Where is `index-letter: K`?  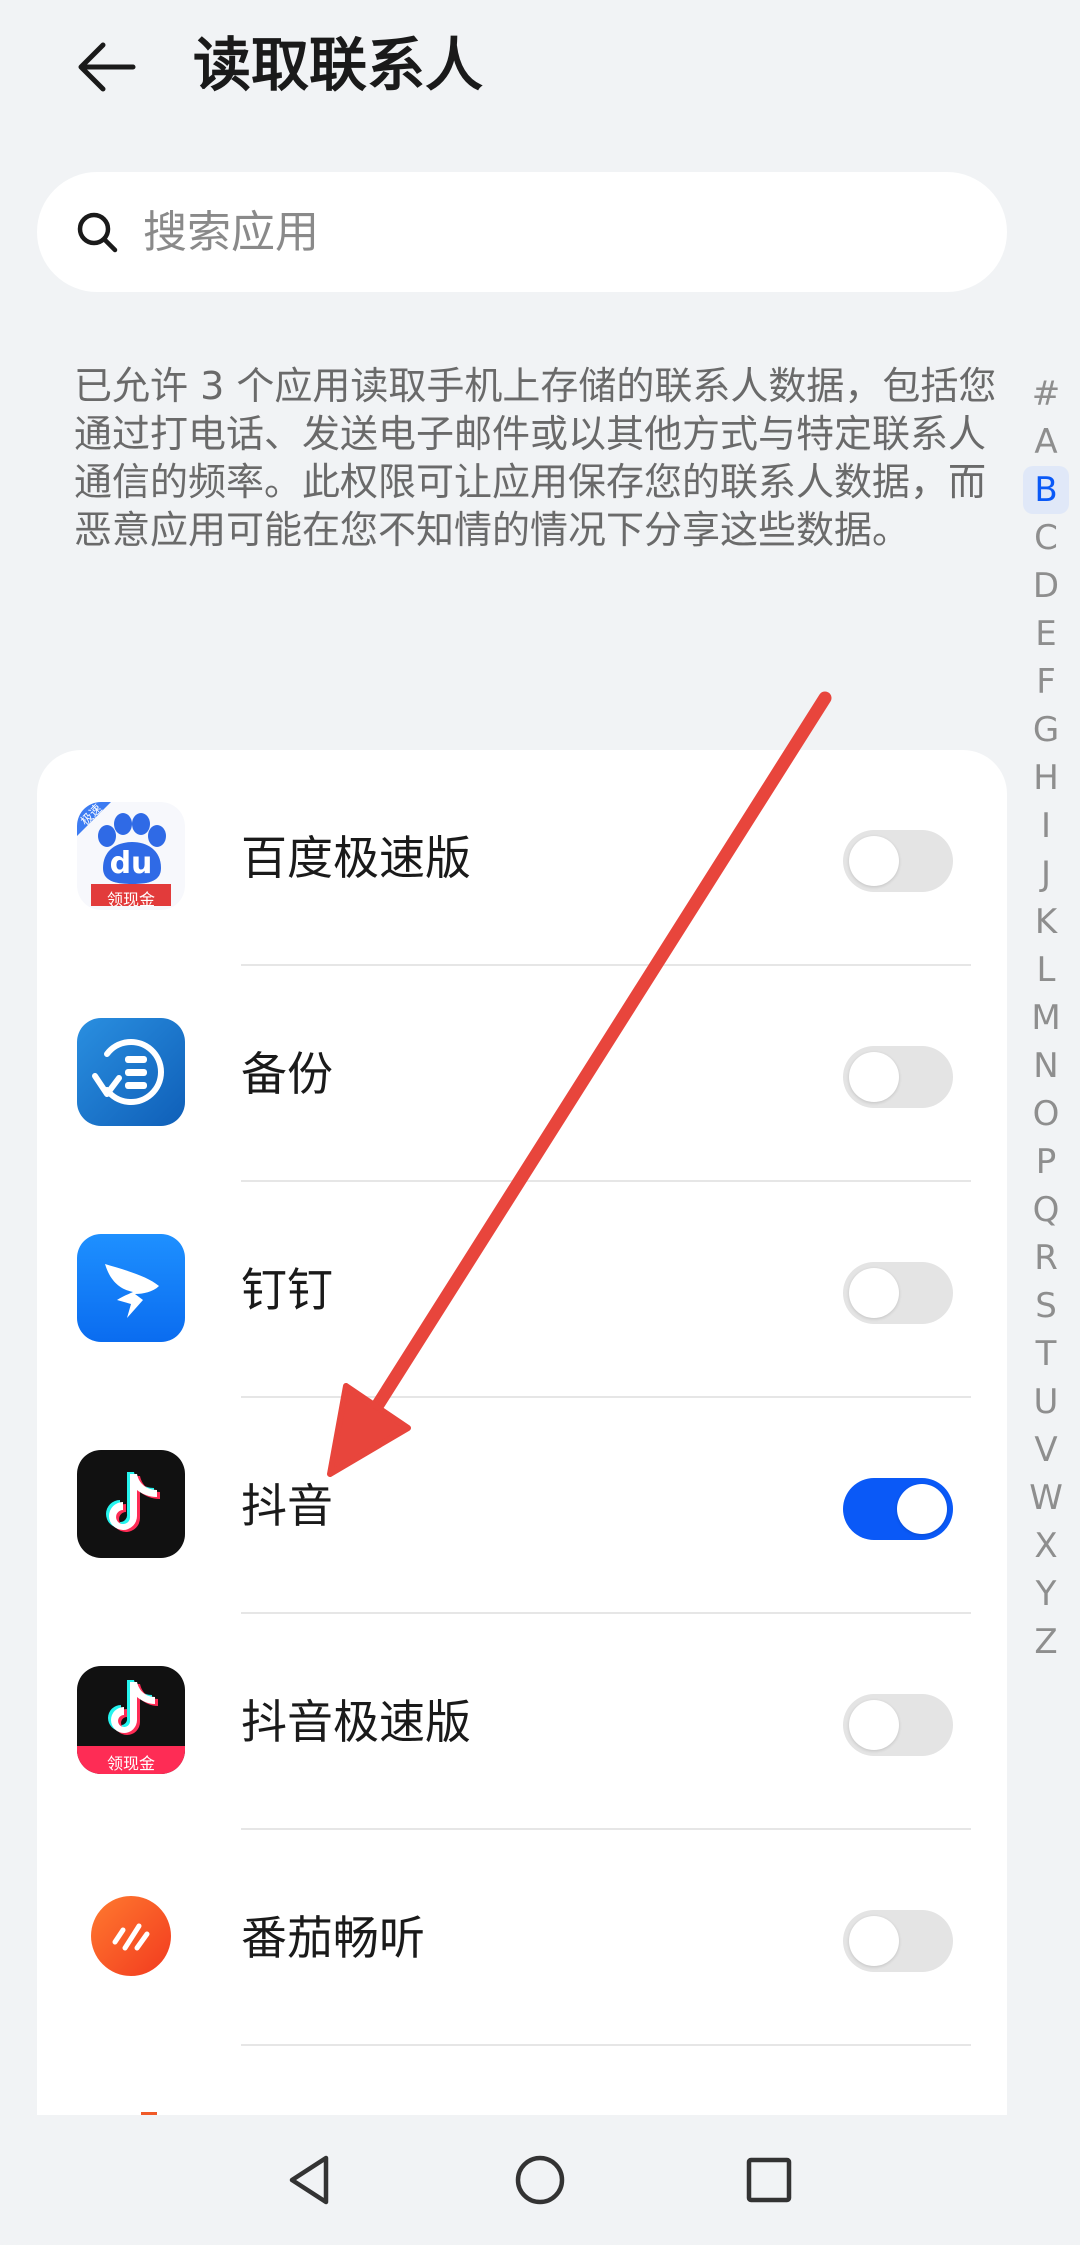
index-letter: K is located at coordinates (1046, 922).